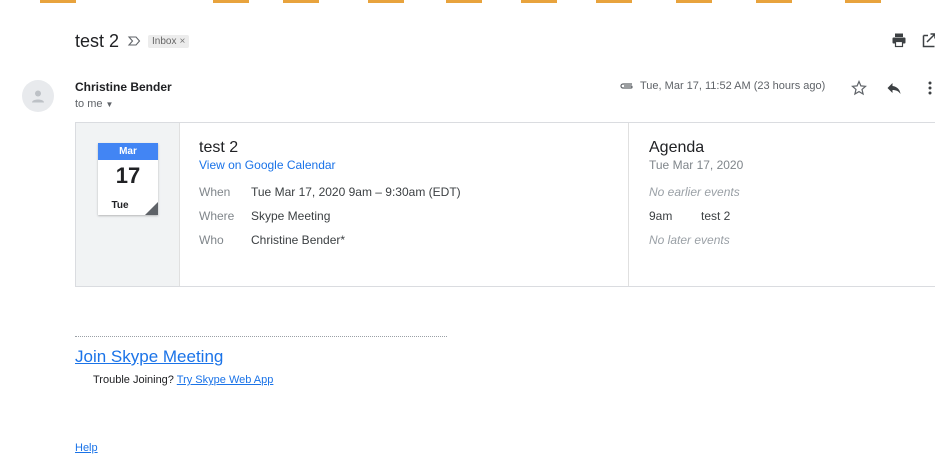 This screenshot has height=456, width=935. I want to click on event-detail-row: When Tue Mar 17, 2020 9am – 9:30am (EDT), so click(409, 192).